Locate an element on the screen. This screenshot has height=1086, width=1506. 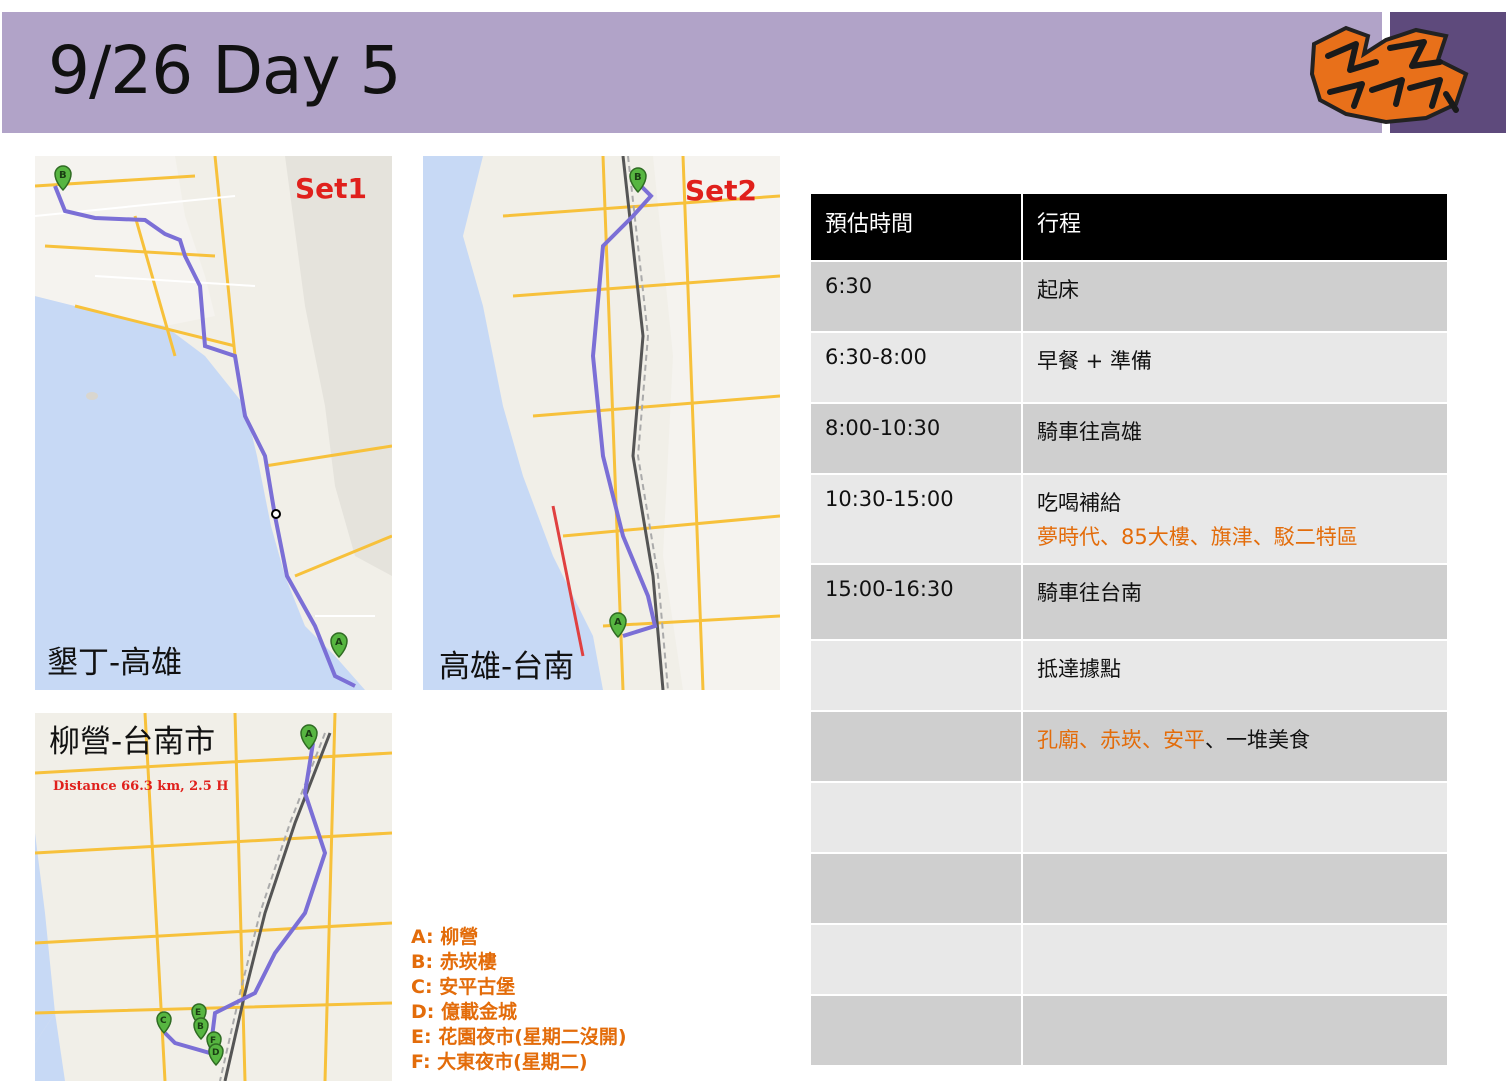
table-row: 6:30-8:00 早餐 + 準備 is located at coordinates (1130, 368).